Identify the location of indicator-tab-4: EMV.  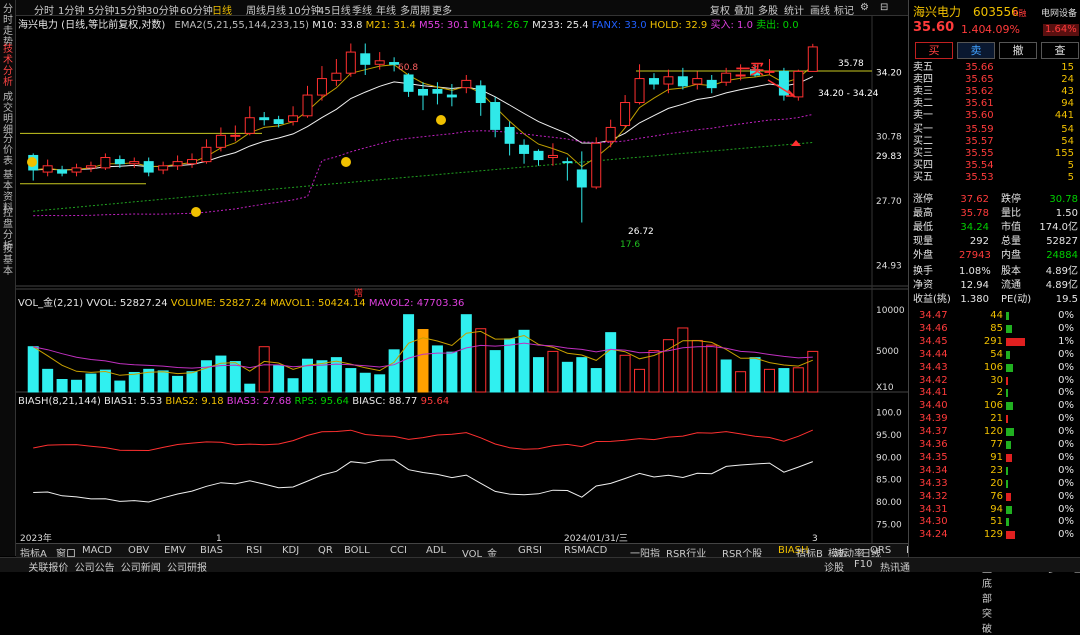
(175, 550).